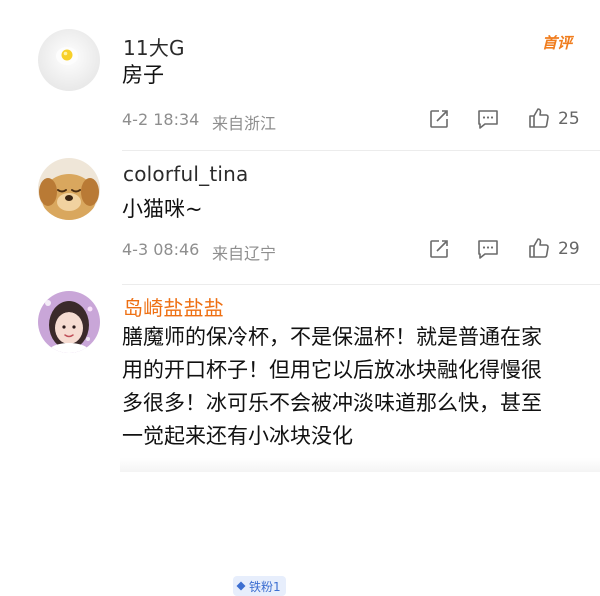 The height and width of the screenshot is (596, 600). I want to click on next-row-edge, so click(360, 465).